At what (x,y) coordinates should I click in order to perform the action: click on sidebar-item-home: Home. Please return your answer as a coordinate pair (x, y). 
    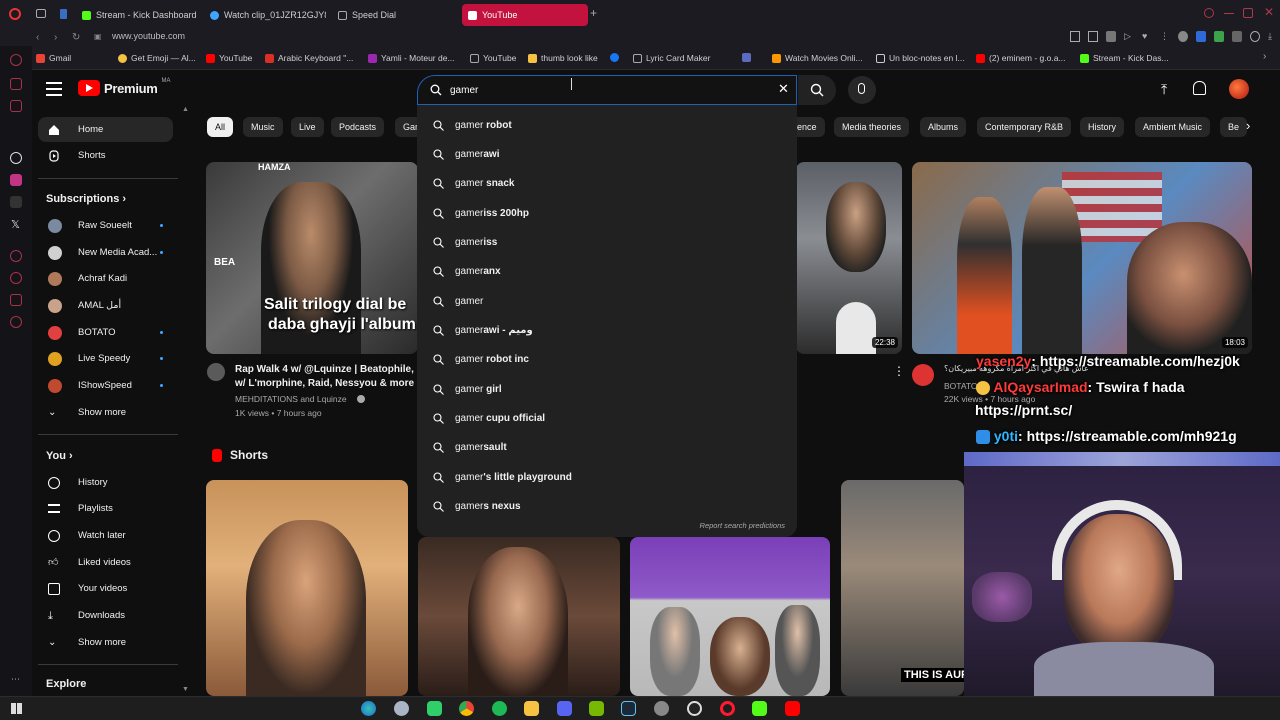
    Looking at the image, I should click on (105, 129).